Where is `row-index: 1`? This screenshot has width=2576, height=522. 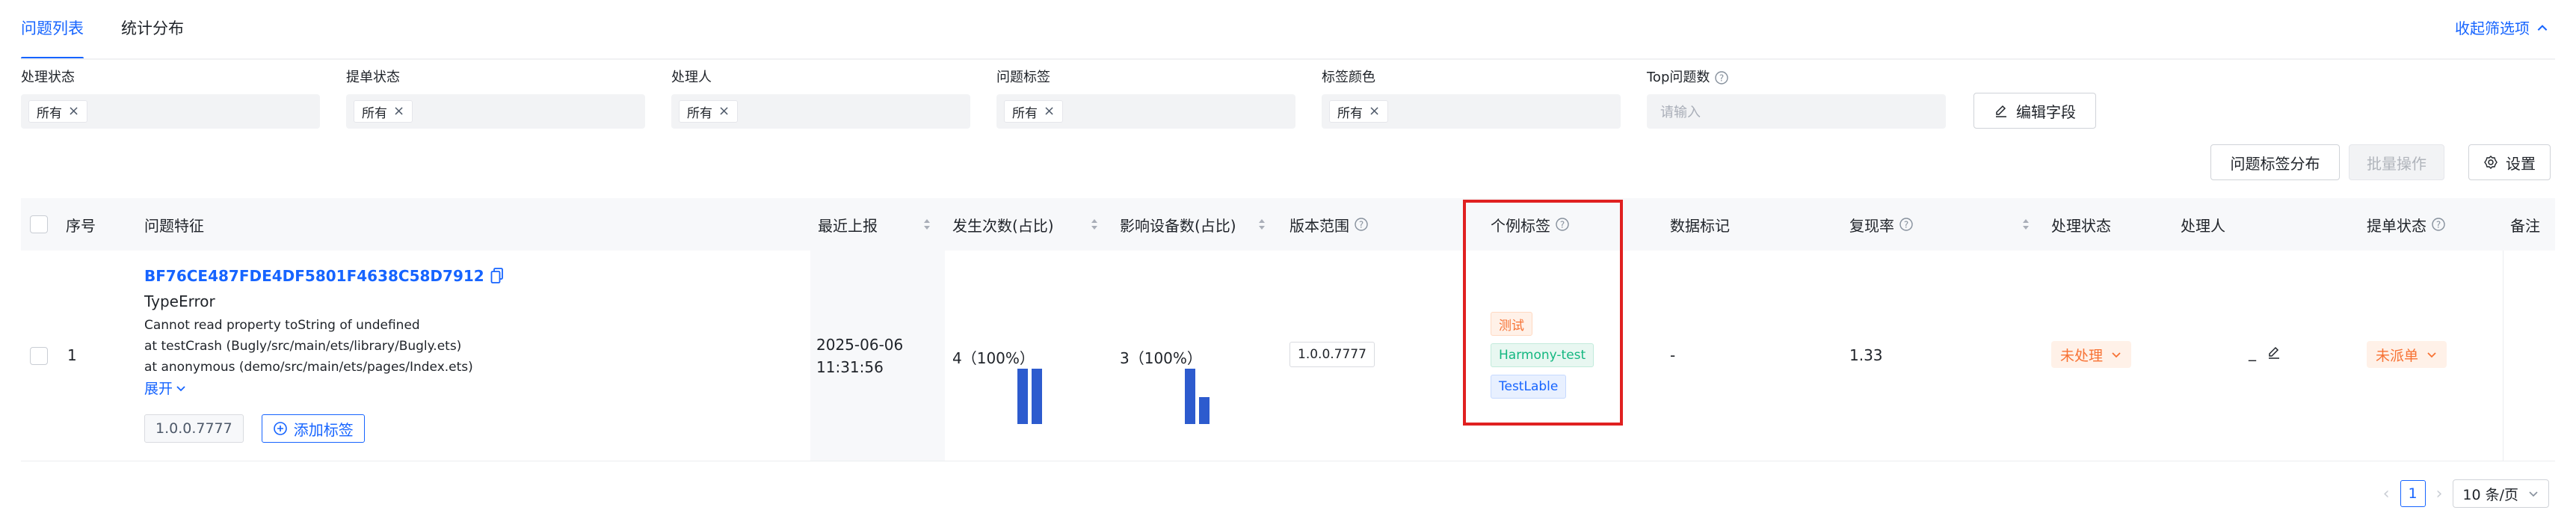 row-index: 1 is located at coordinates (72, 355).